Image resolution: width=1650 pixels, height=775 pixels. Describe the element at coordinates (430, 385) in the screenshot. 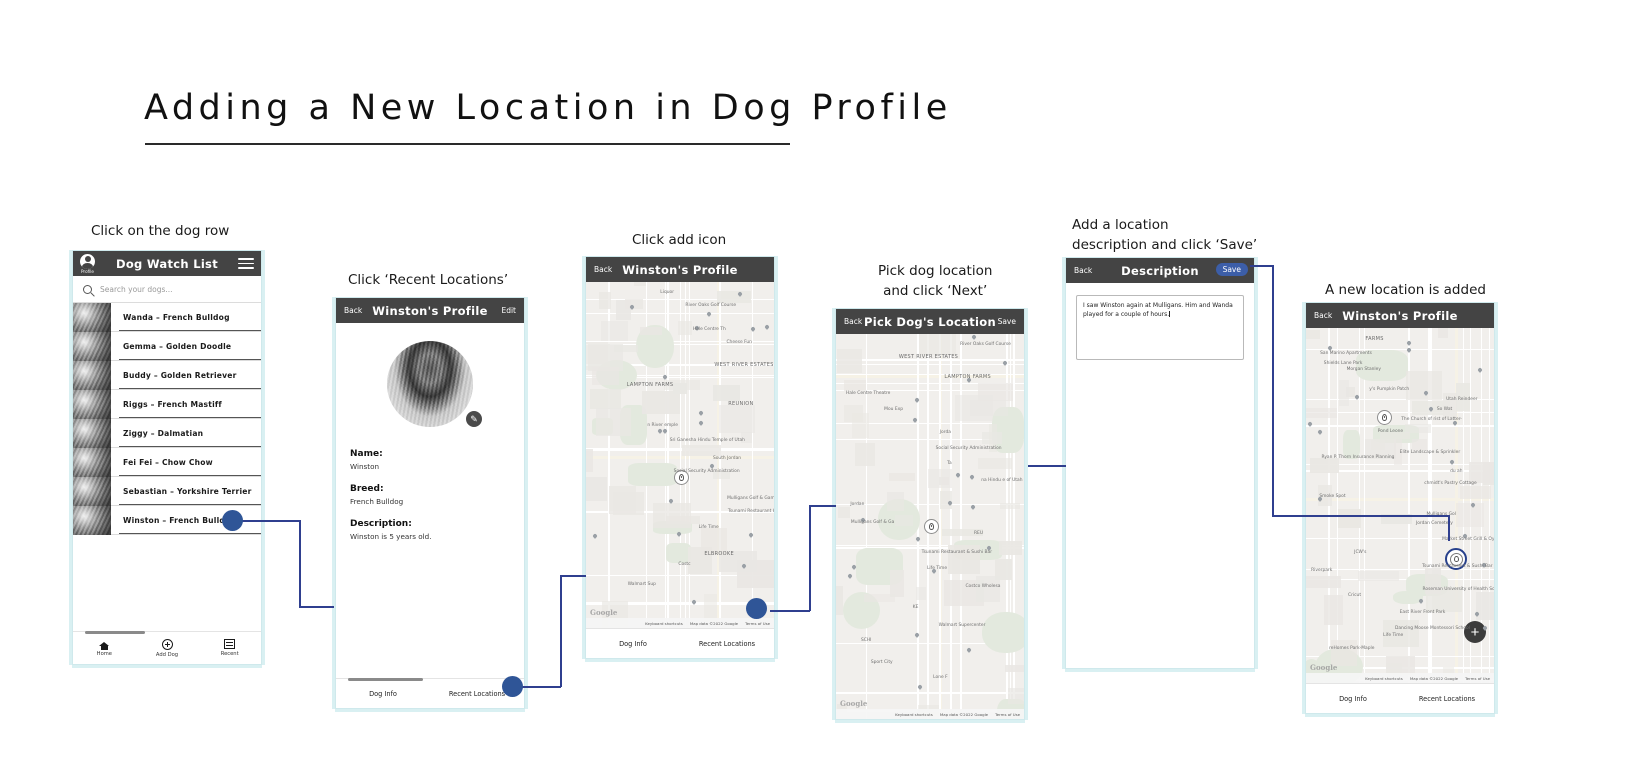

I see `avatar-section: ✎` at that location.